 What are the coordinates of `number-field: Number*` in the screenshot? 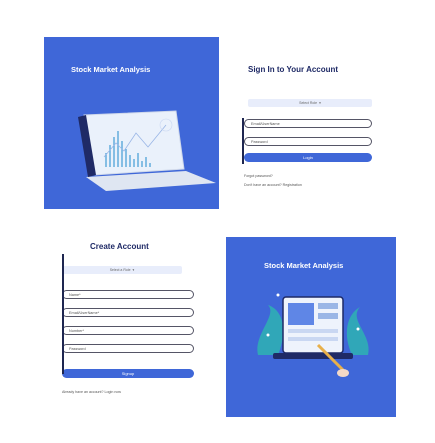 It's located at (128, 330).